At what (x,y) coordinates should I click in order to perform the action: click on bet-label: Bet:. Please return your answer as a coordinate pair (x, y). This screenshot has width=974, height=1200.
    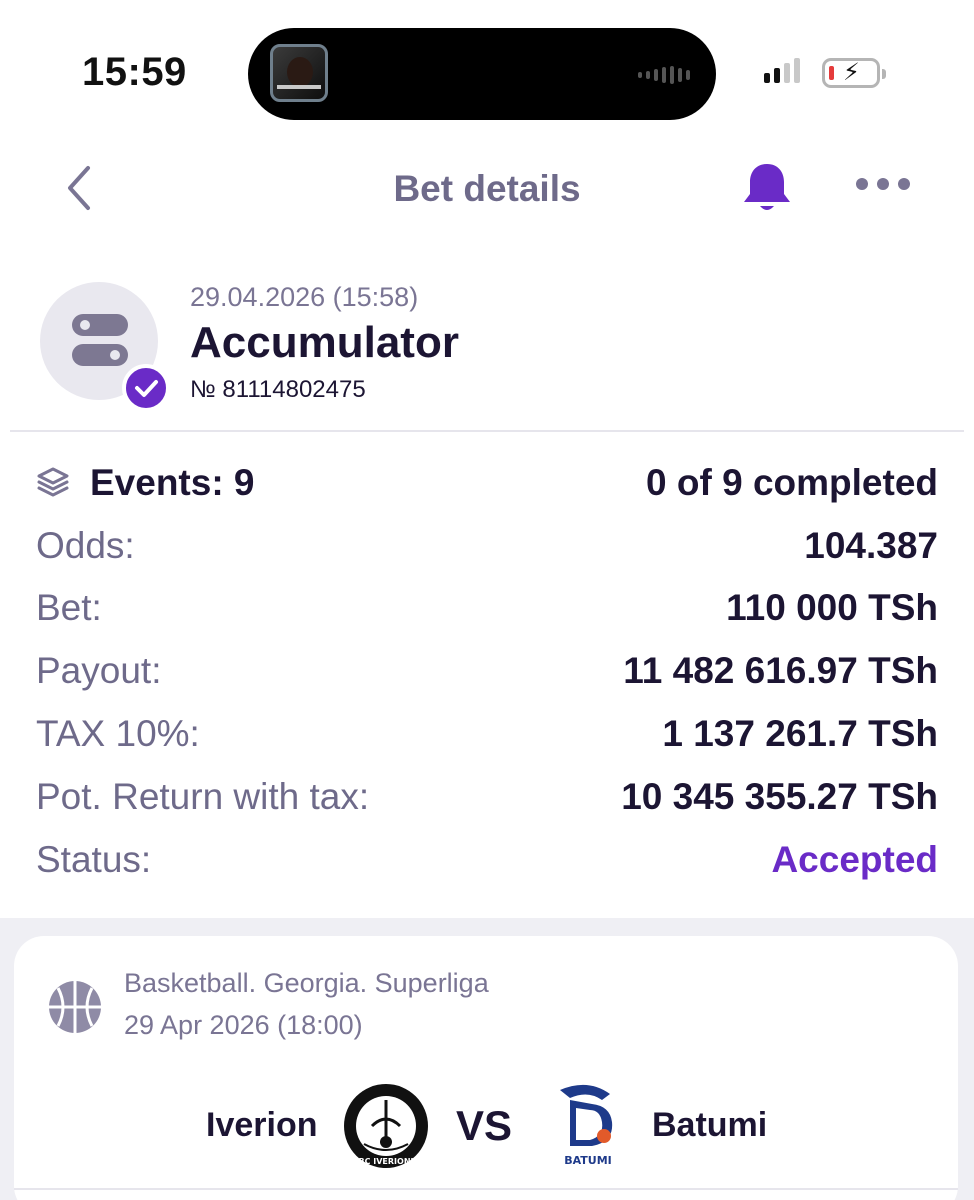
    Looking at the image, I should click on (69, 607).